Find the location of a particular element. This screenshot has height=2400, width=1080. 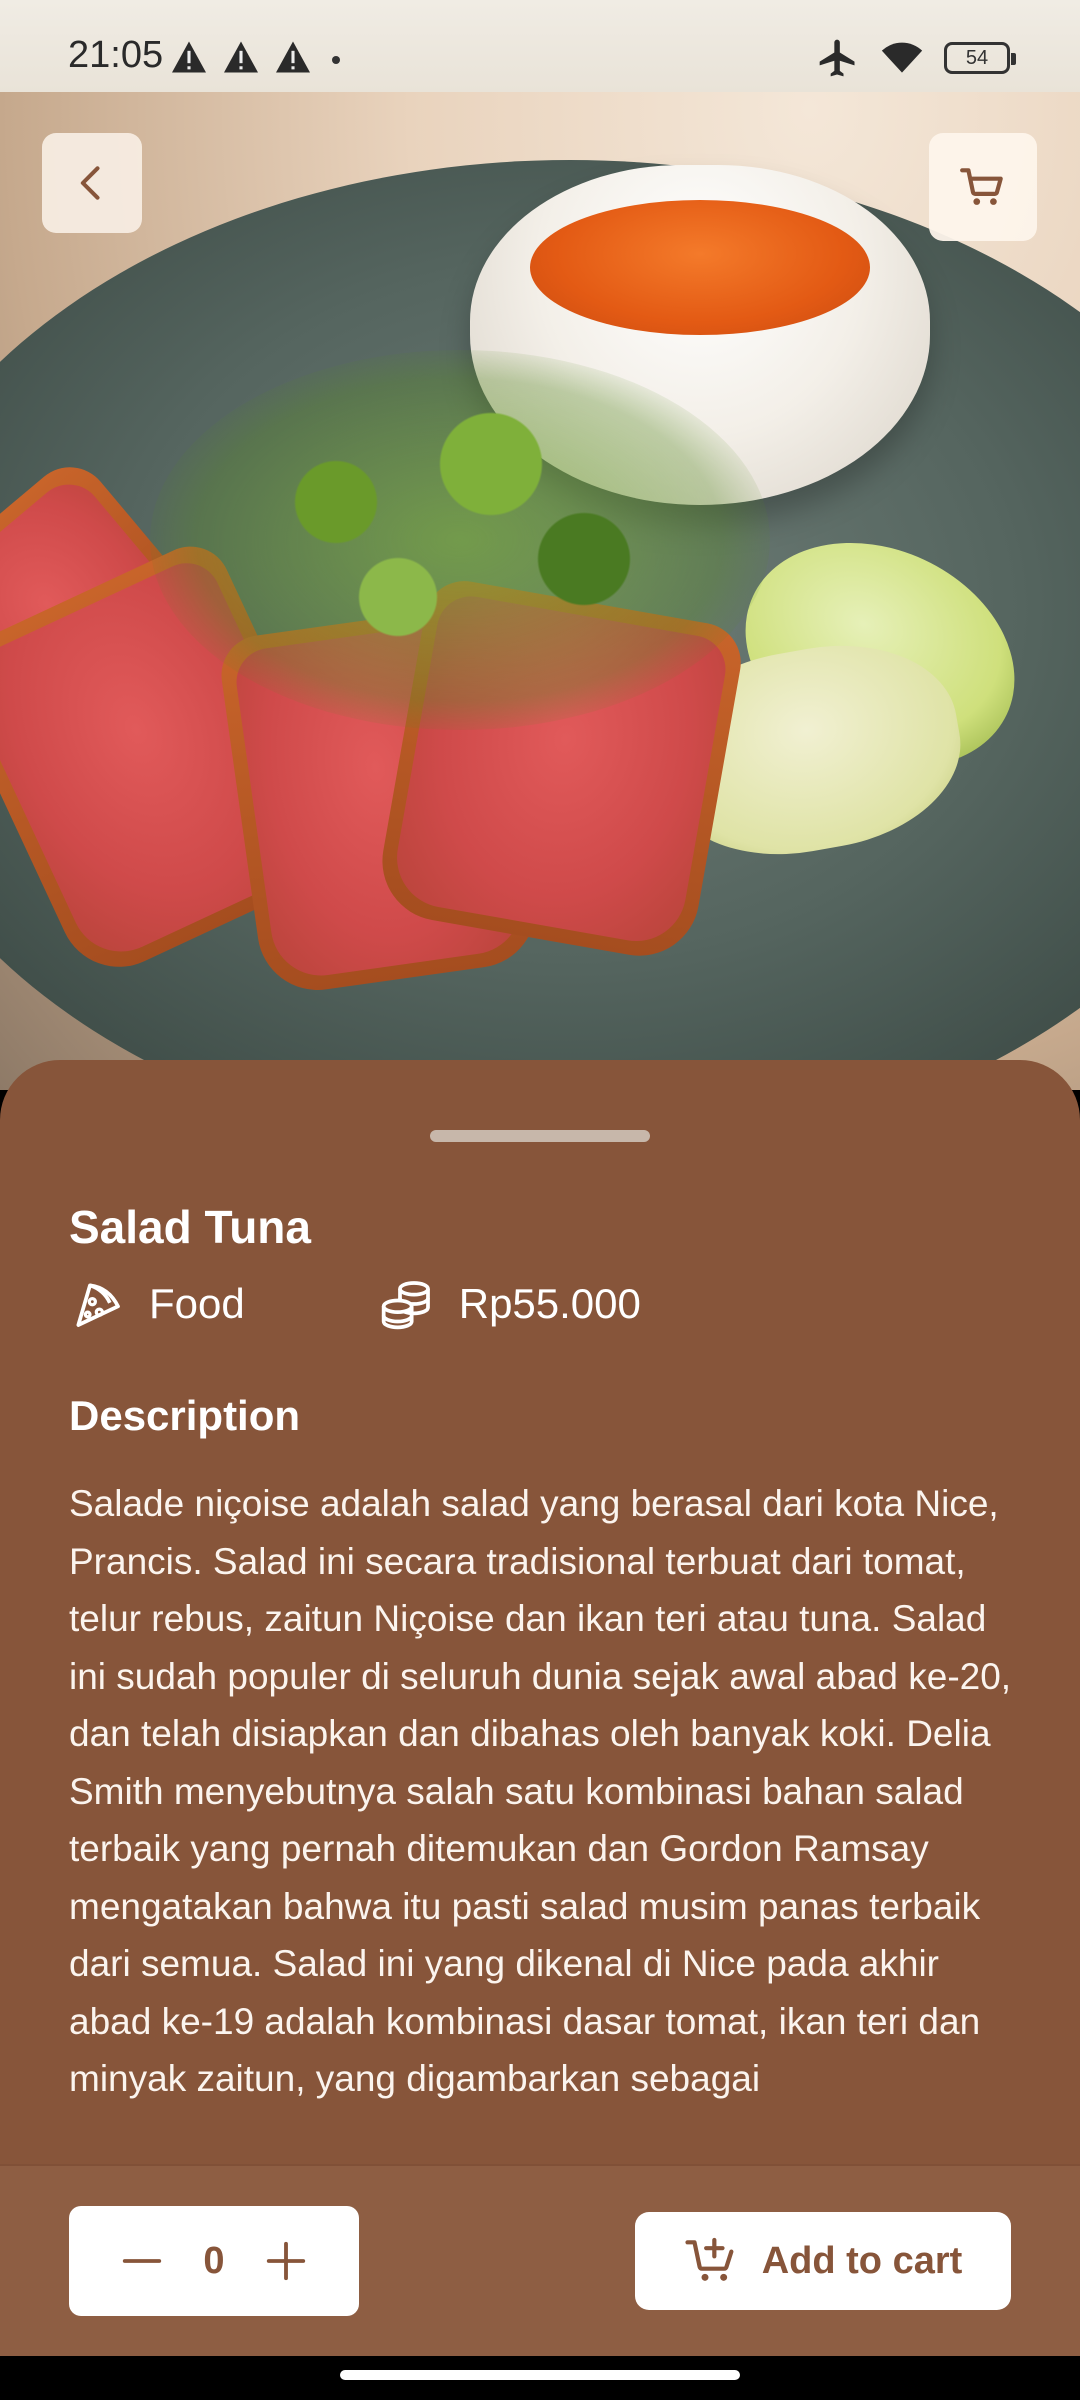

back-button is located at coordinates (92, 183).